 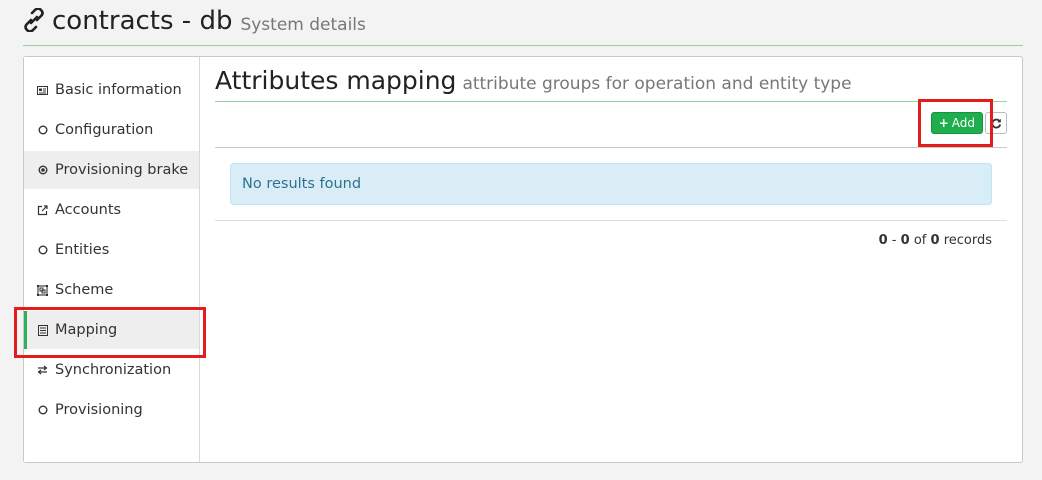 I want to click on sidebar-item-basic-information: Basic information, so click(x=111, y=90).